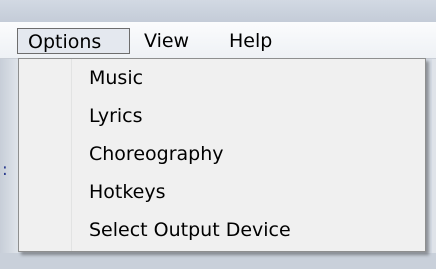  I want to click on menu-item-select-output-device: Select Output Device, so click(190, 230).